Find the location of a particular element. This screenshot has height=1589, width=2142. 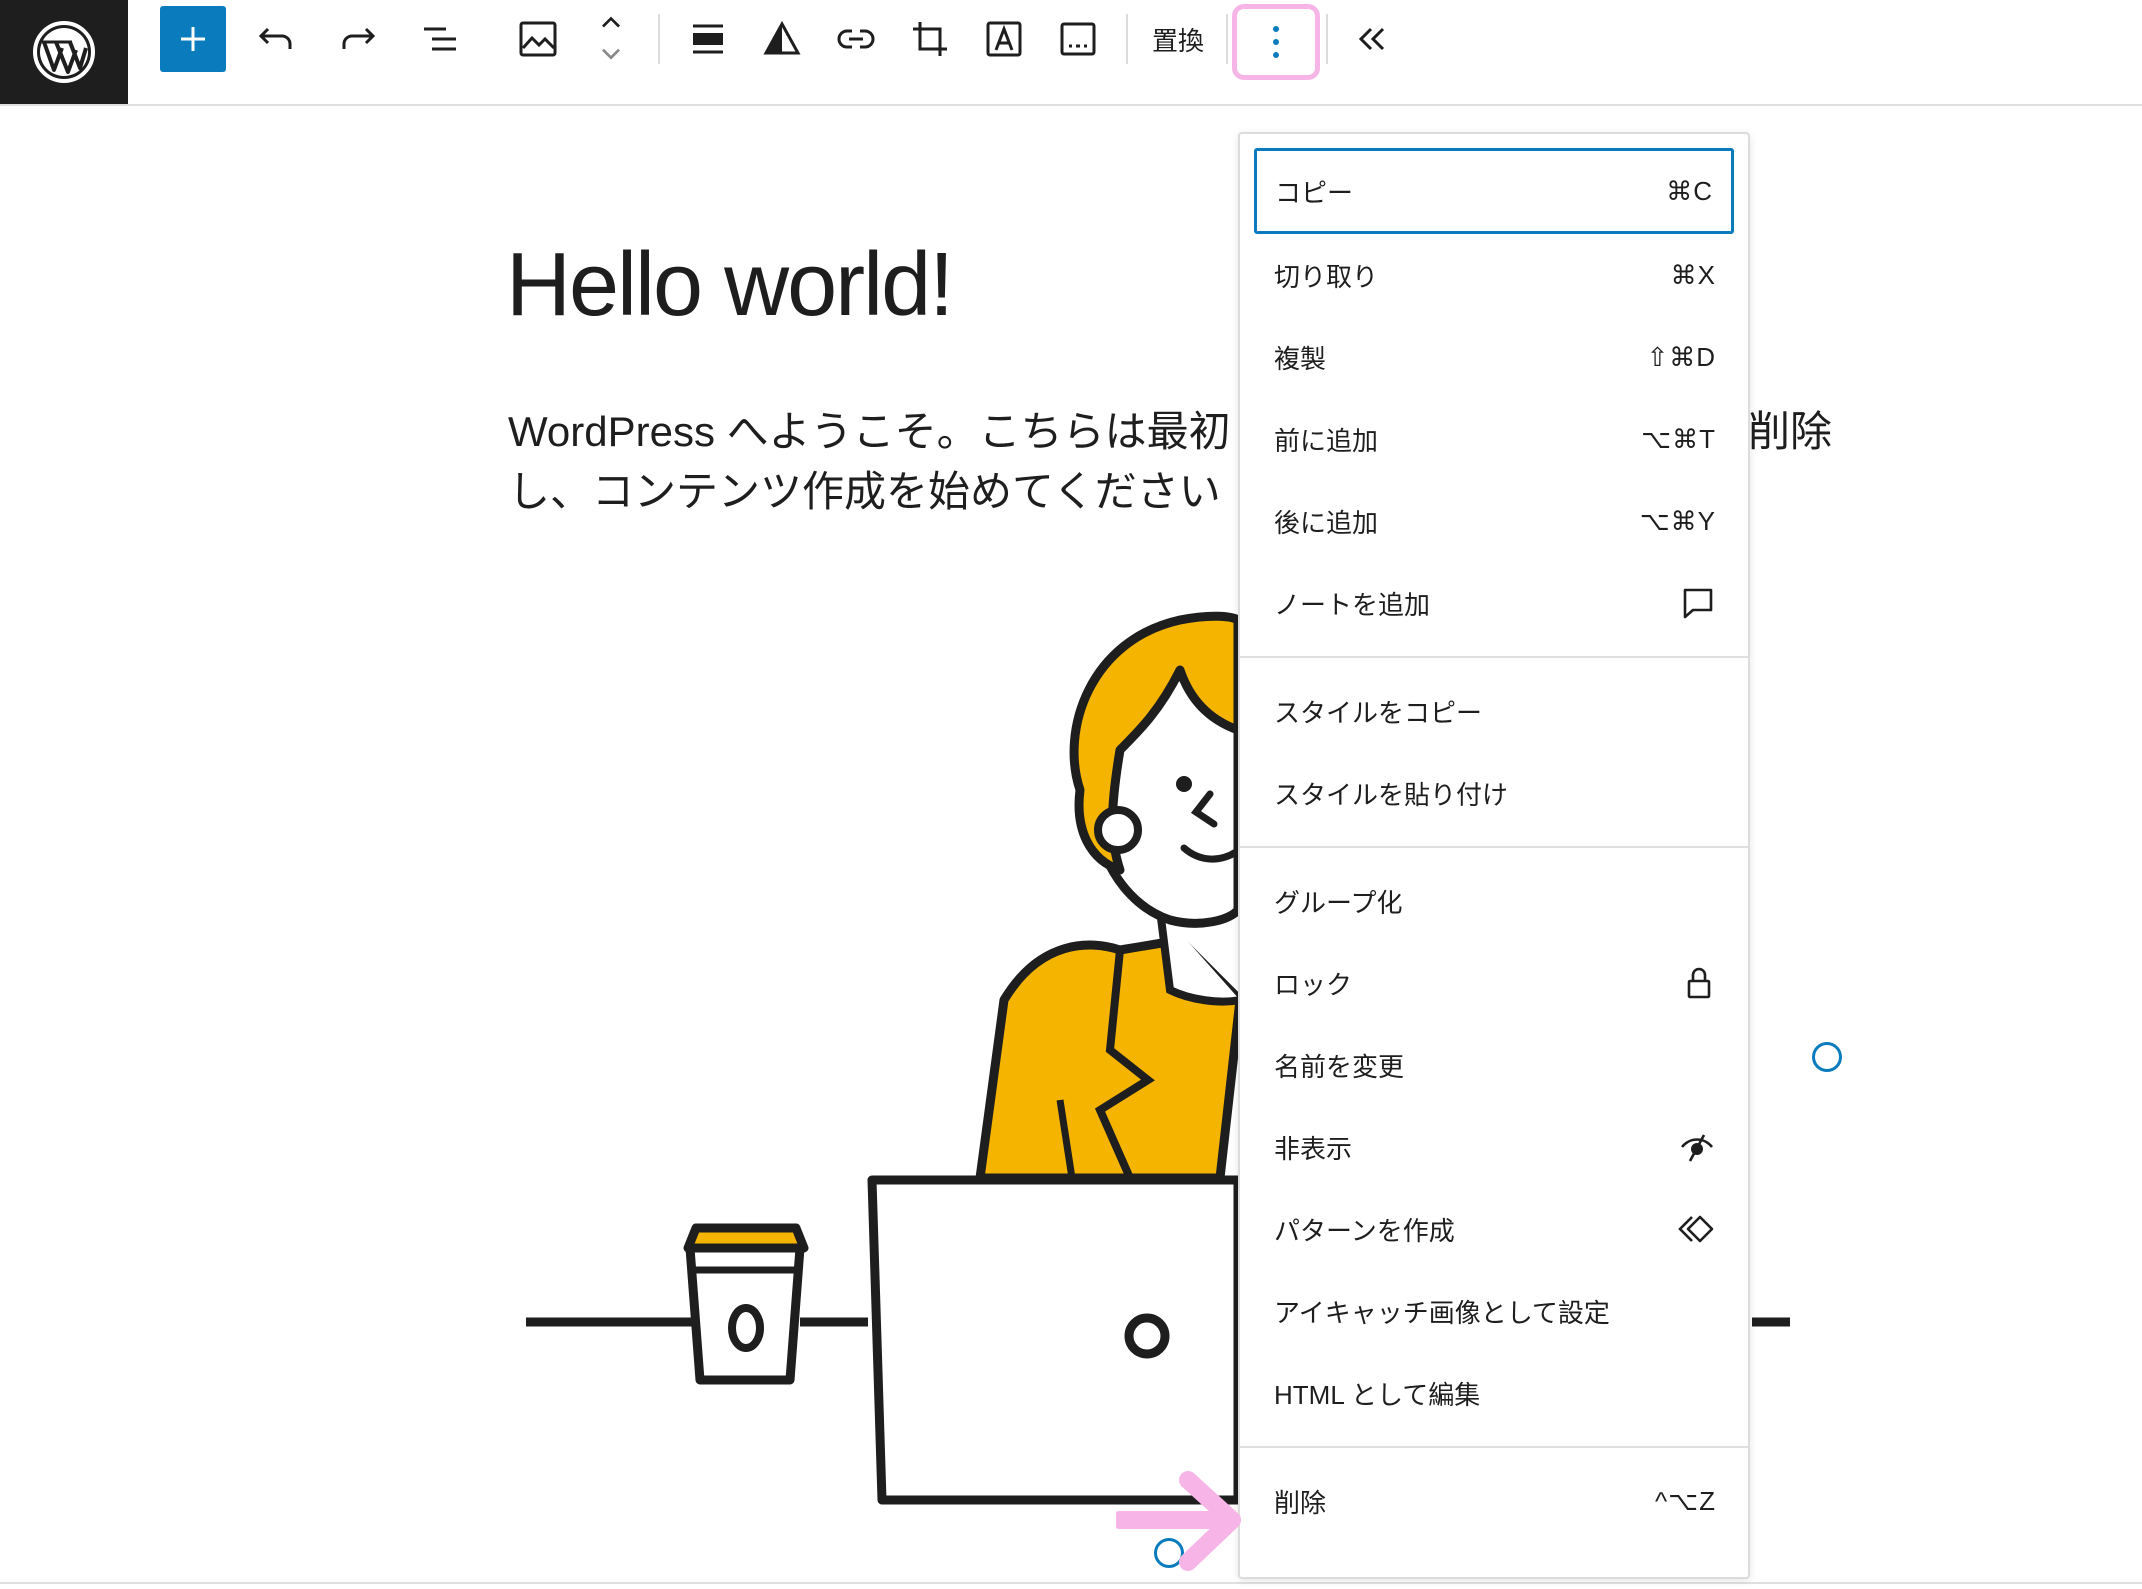

link-button is located at coordinates (856, 39).